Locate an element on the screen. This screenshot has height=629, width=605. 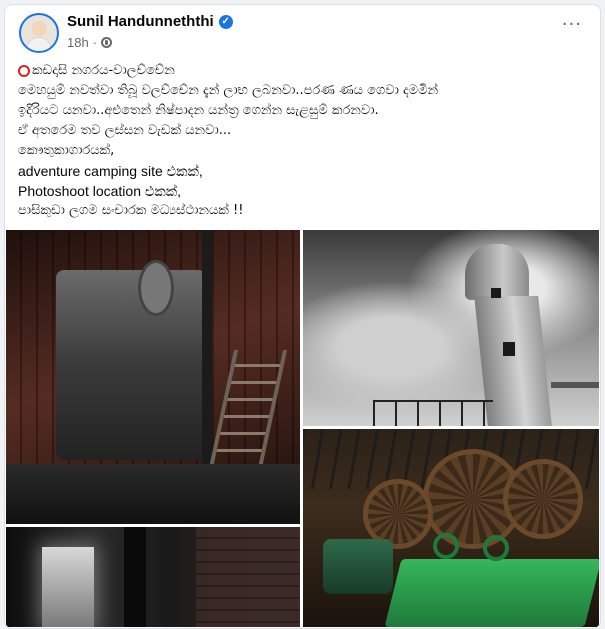
author-avatar is located at coordinates (39, 33).